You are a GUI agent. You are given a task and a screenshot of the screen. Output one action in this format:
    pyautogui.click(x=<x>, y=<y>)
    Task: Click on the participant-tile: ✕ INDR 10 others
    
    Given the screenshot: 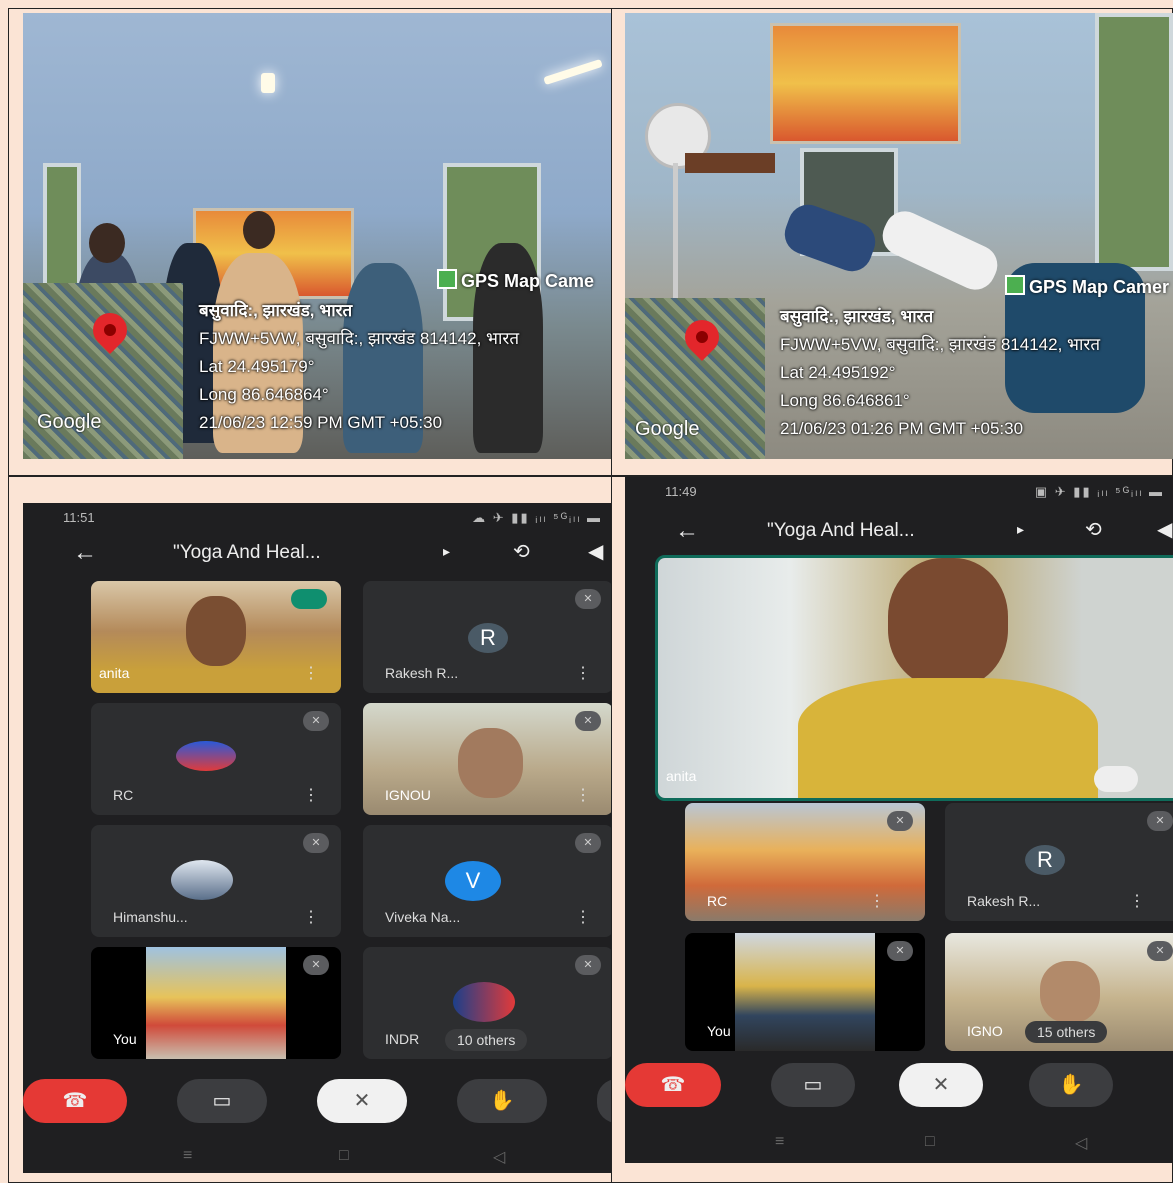 What is the action you would take?
    pyautogui.click(x=487, y=1003)
    